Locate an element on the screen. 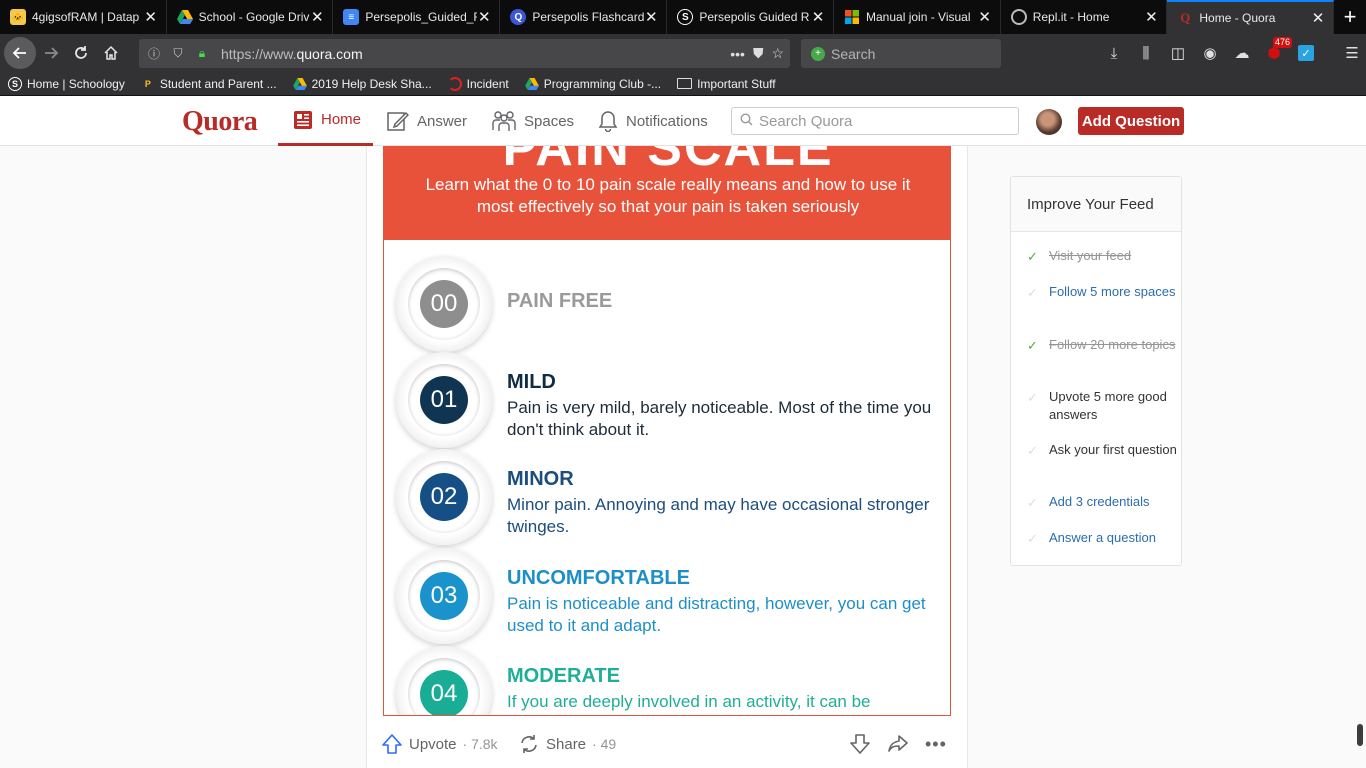 This screenshot has height=768, width=1366. forward-button is located at coordinates (51, 53).